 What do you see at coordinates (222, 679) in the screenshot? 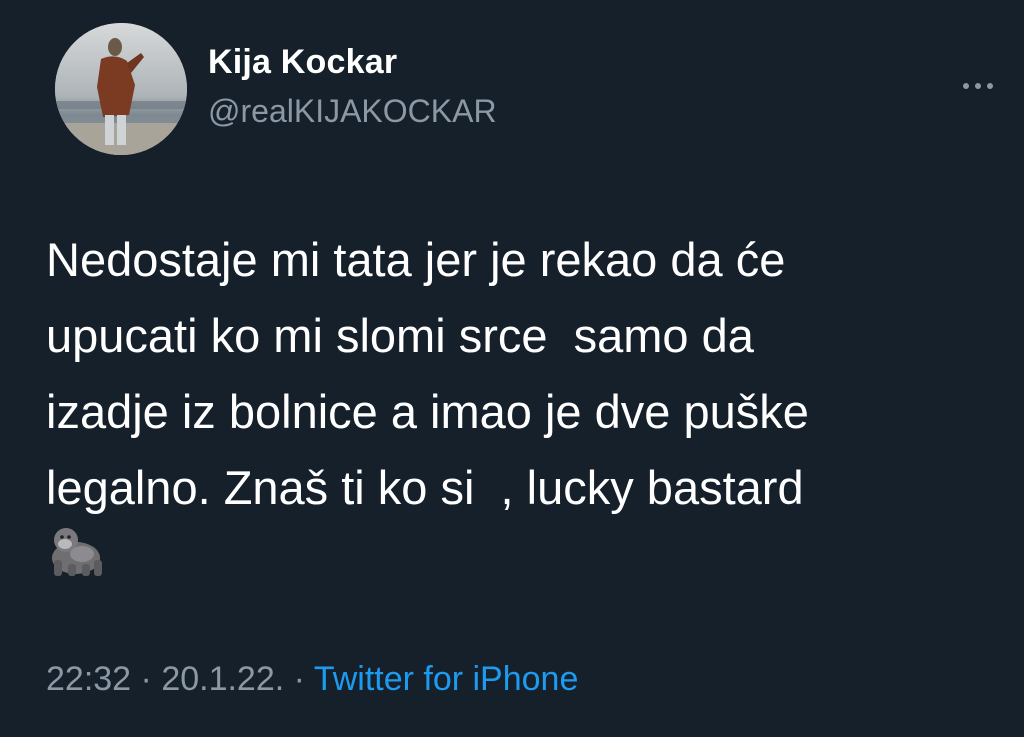
I see `tweet-date: 20.1.22.` at bounding box center [222, 679].